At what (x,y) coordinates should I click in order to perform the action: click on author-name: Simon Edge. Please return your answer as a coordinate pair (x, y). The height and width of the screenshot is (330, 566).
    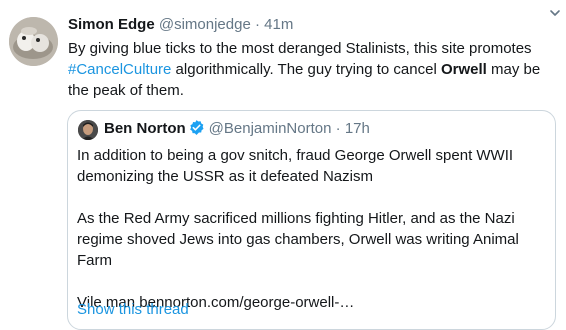
    Looking at the image, I should click on (111, 24).